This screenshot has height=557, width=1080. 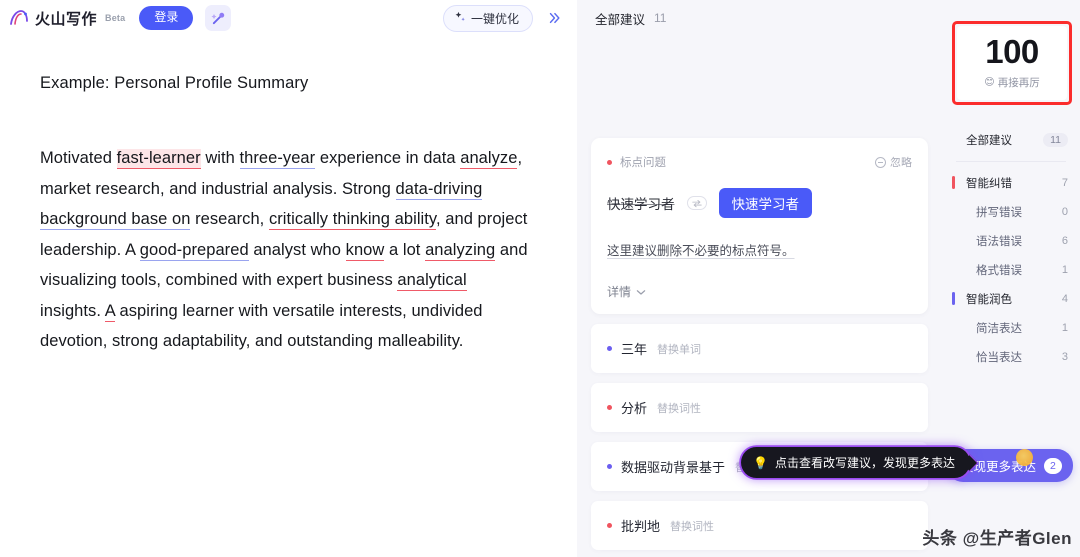 What do you see at coordinates (620, 19) in the screenshot?
I see `suggestions-header-label: 全部建议` at bounding box center [620, 19].